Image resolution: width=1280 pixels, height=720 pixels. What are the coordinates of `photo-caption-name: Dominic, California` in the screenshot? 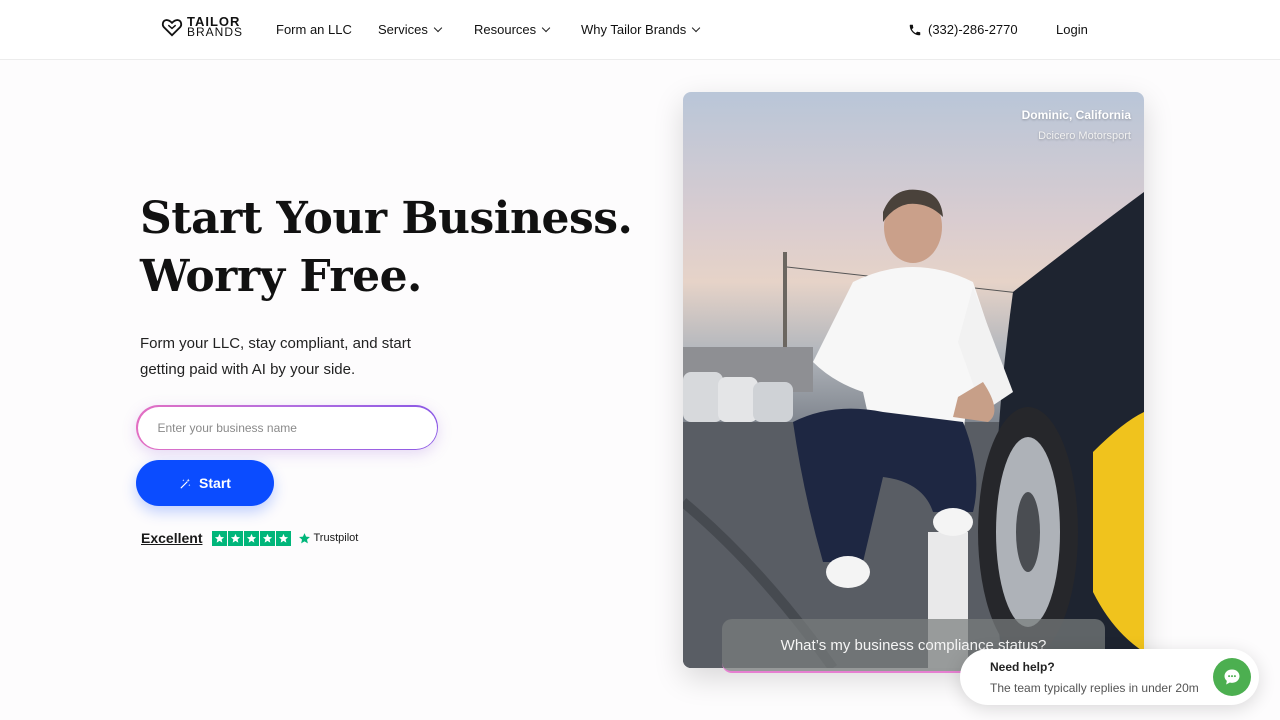 It's located at (1076, 115).